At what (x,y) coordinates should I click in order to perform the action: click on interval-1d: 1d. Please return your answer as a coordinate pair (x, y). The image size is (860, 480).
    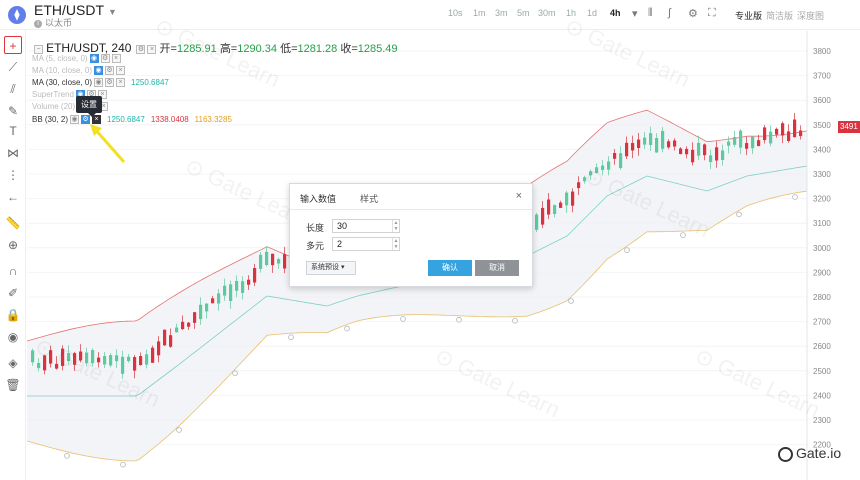
    Looking at the image, I should click on (592, 13).